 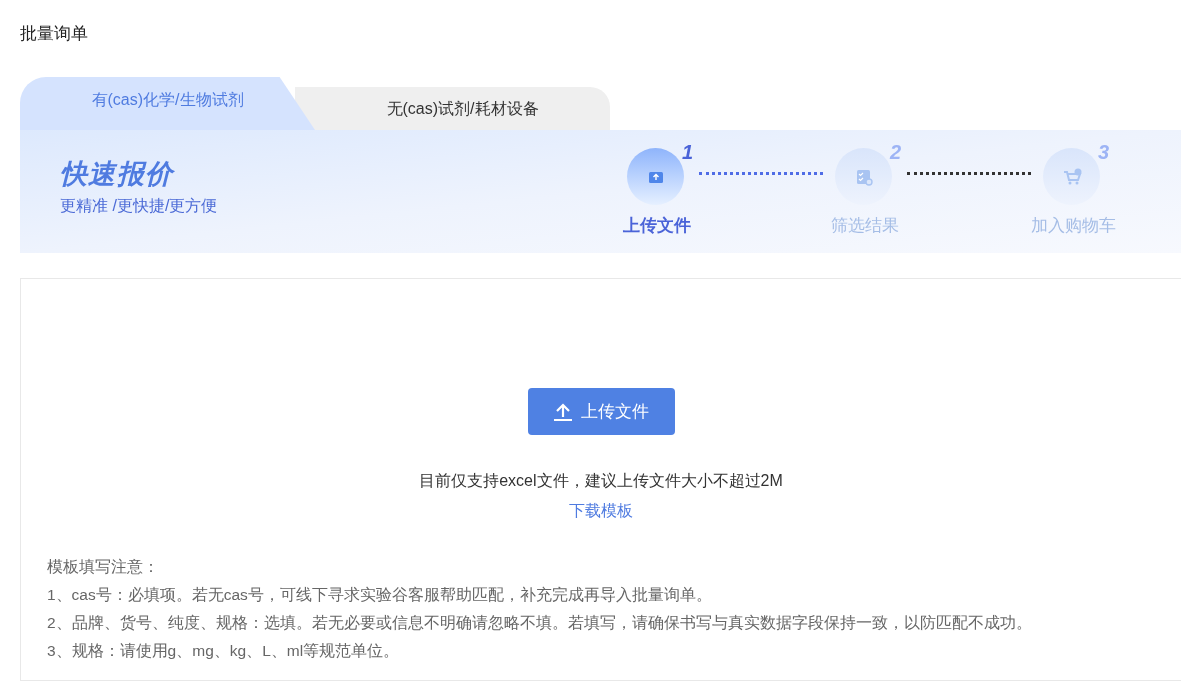 I want to click on page-title: 批量询单, so click(x=54, y=34).